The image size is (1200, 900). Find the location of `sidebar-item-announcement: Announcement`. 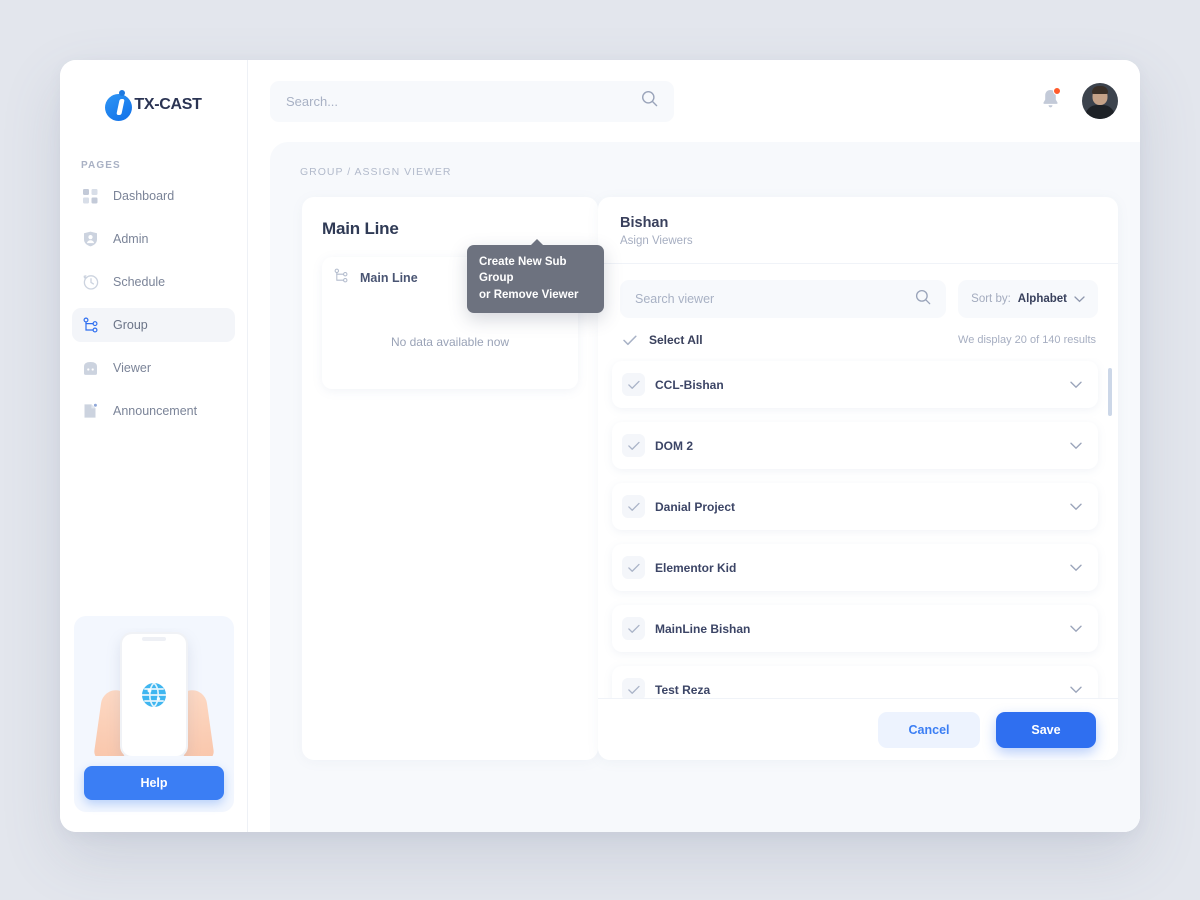

sidebar-item-announcement: Announcement is located at coordinates (153, 411).